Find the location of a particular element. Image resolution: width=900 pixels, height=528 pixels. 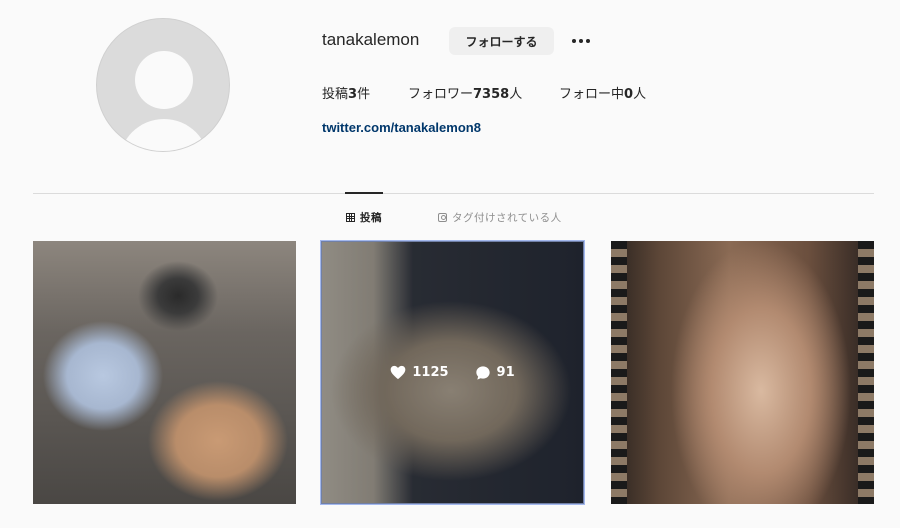

likes-count: 1125 is located at coordinates (419, 372).